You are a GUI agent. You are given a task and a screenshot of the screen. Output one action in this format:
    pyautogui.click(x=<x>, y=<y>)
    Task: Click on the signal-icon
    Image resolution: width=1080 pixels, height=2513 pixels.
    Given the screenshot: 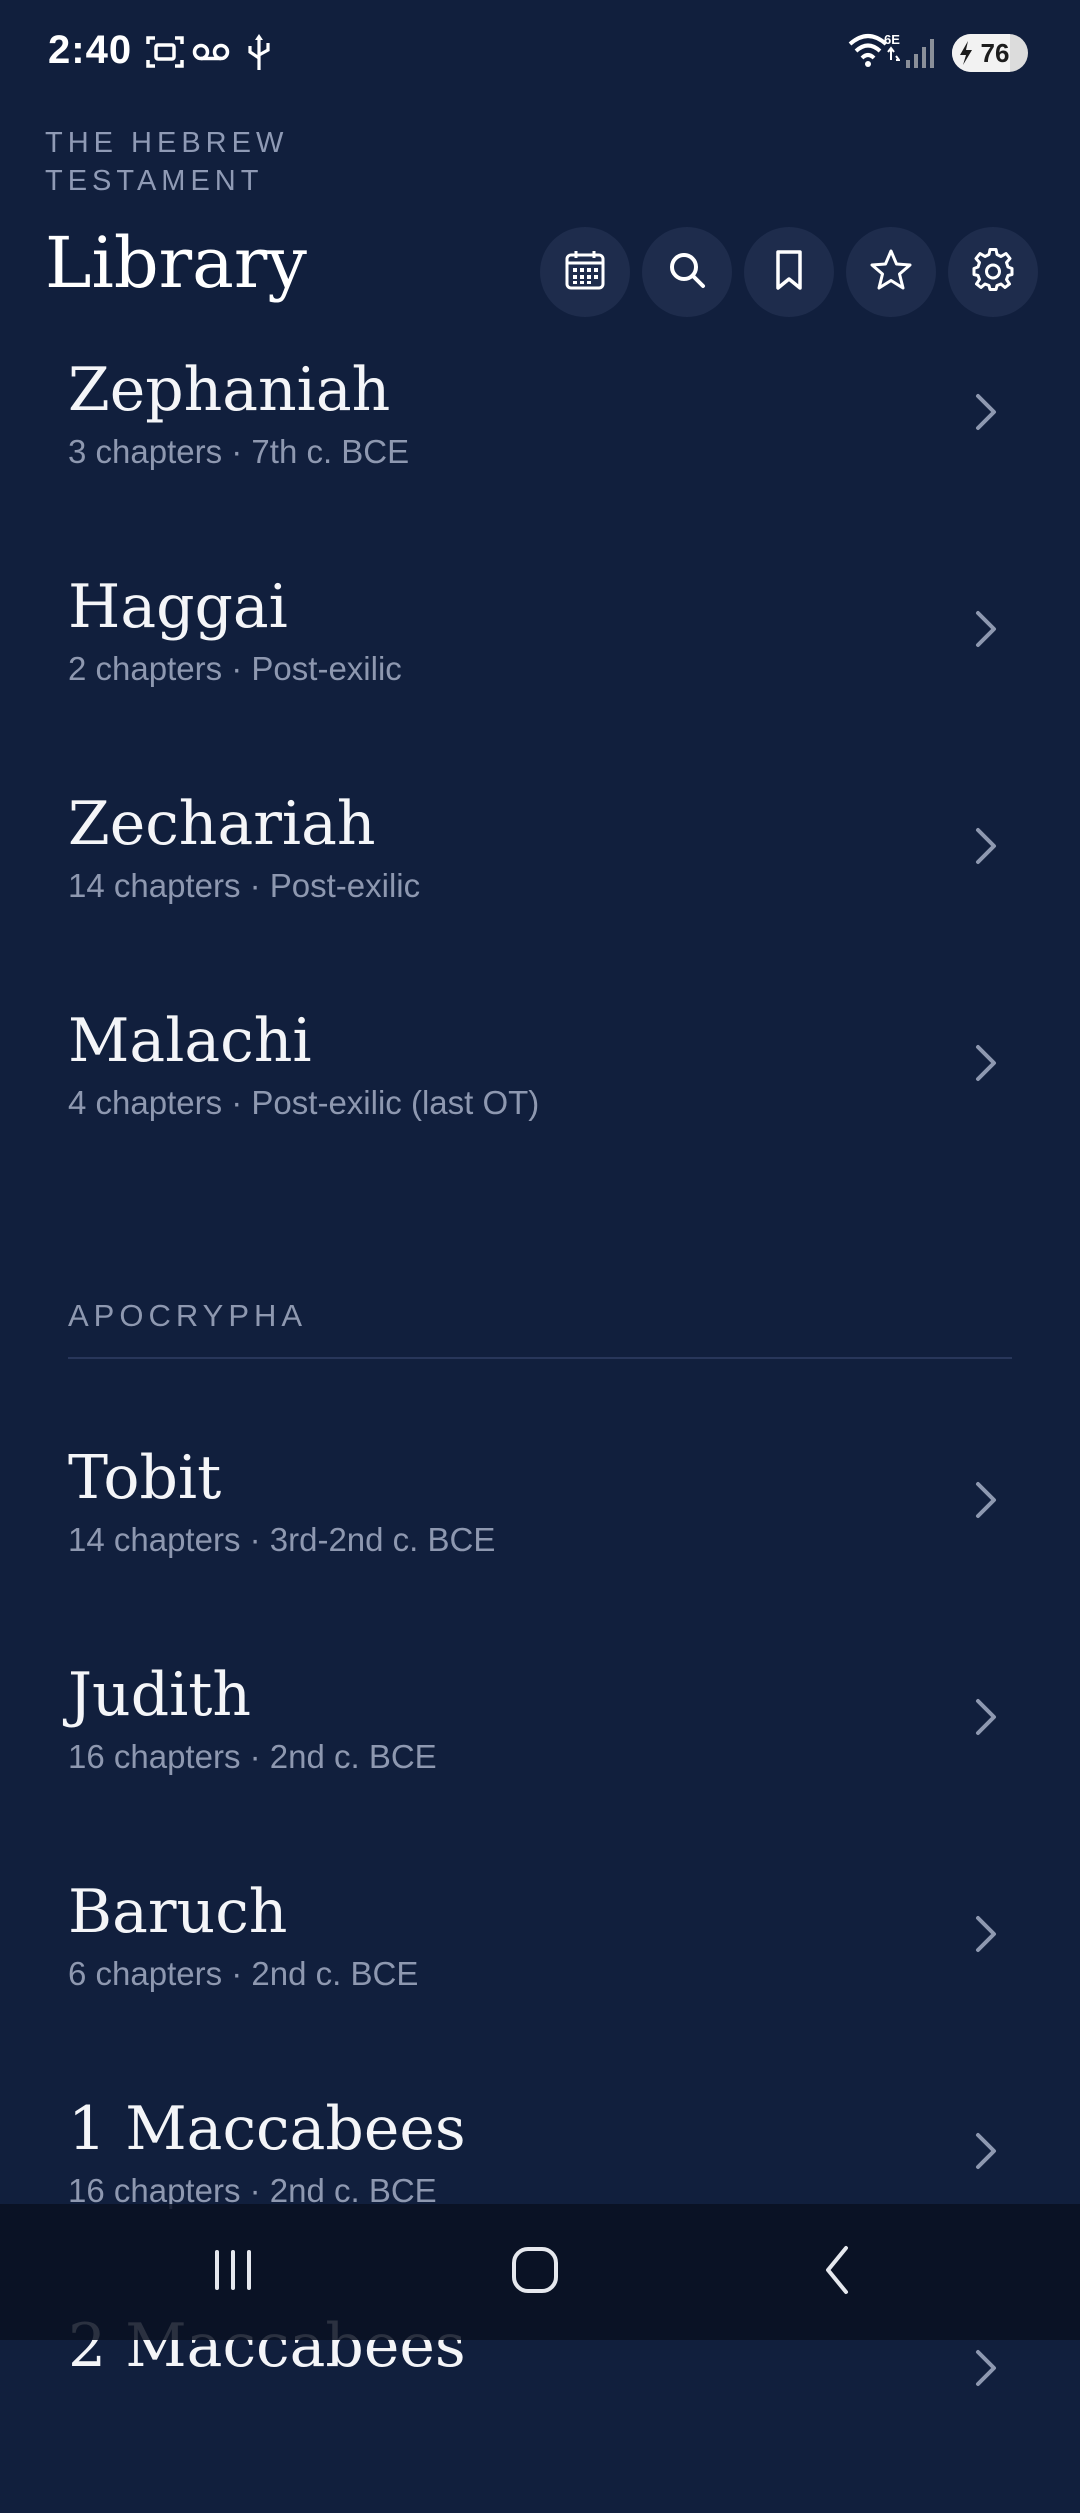 What is the action you would take?
    pyautogui.click(x=922, y=55)
    